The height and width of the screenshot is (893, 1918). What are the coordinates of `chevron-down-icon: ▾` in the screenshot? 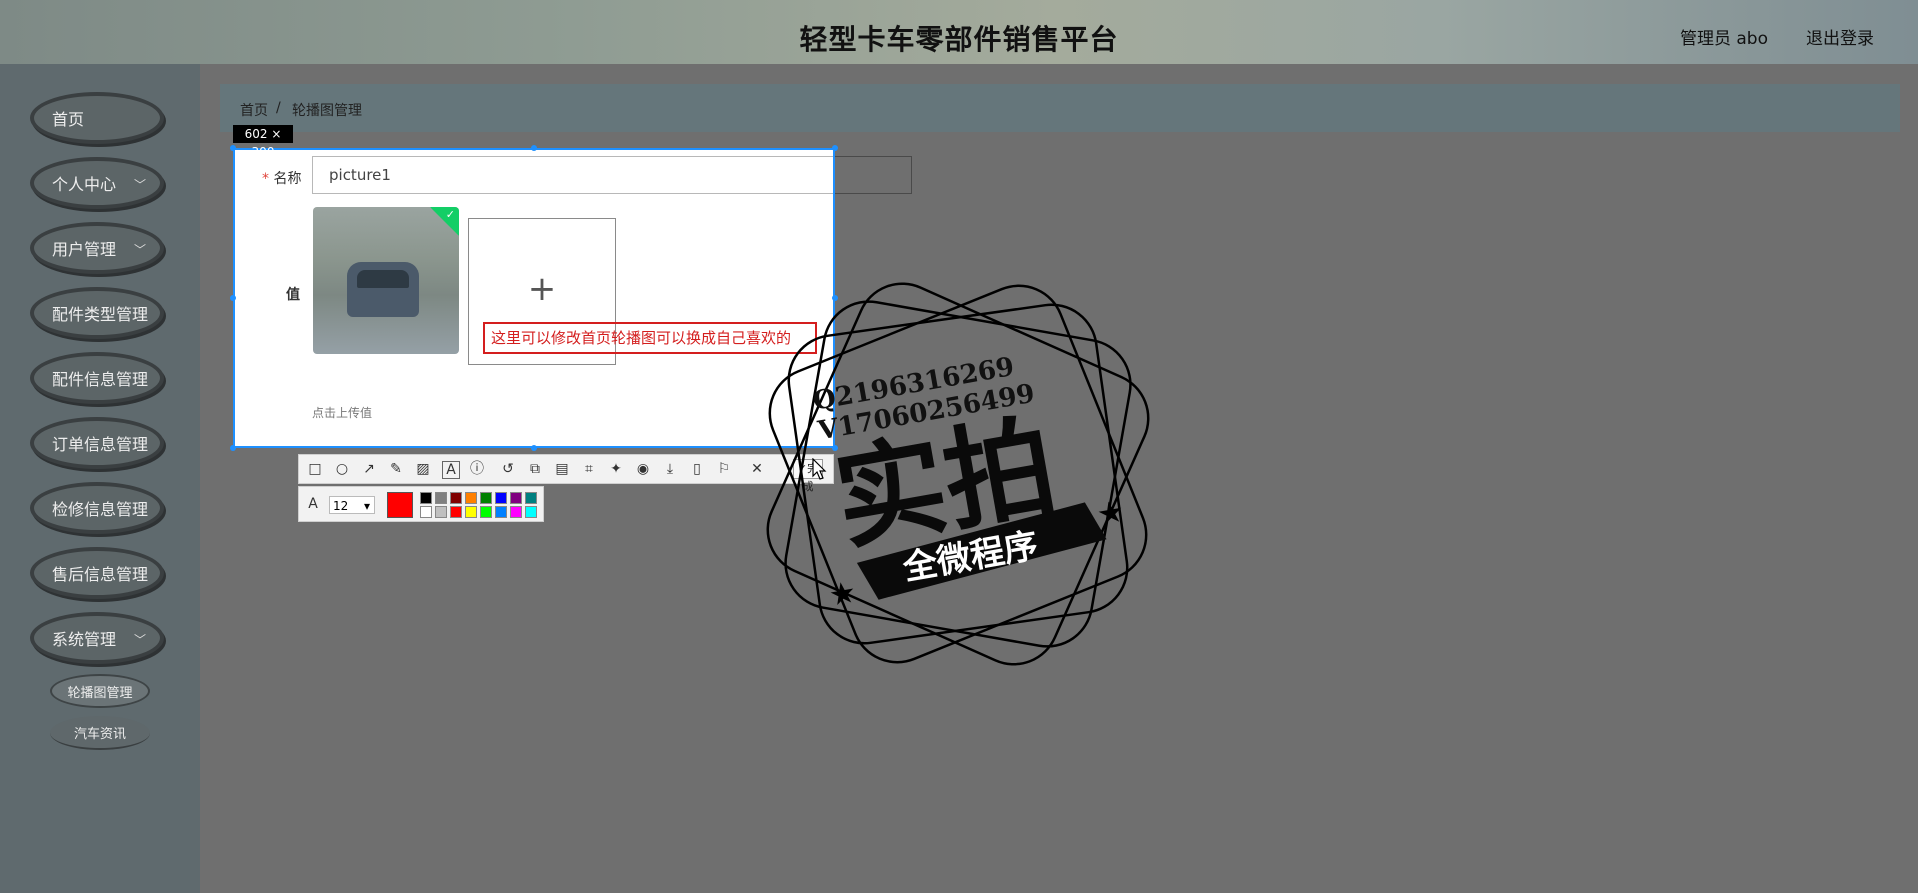 It's located at (366, 506).